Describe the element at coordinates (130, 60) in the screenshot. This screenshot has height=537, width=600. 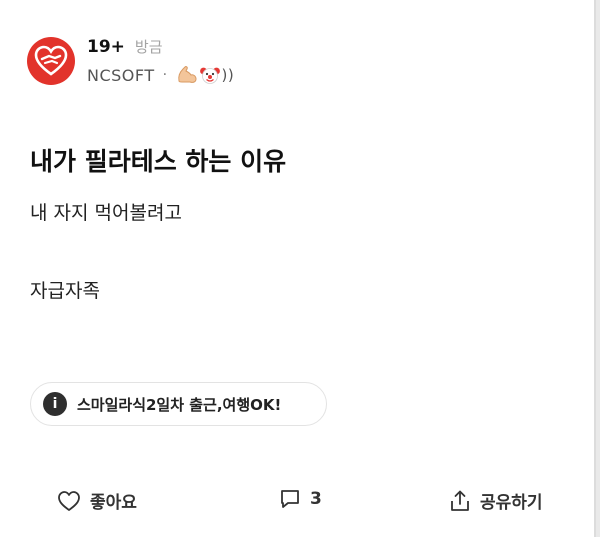
I see `post-header: 19+ 방금 NCSOFT · ))` at that location.